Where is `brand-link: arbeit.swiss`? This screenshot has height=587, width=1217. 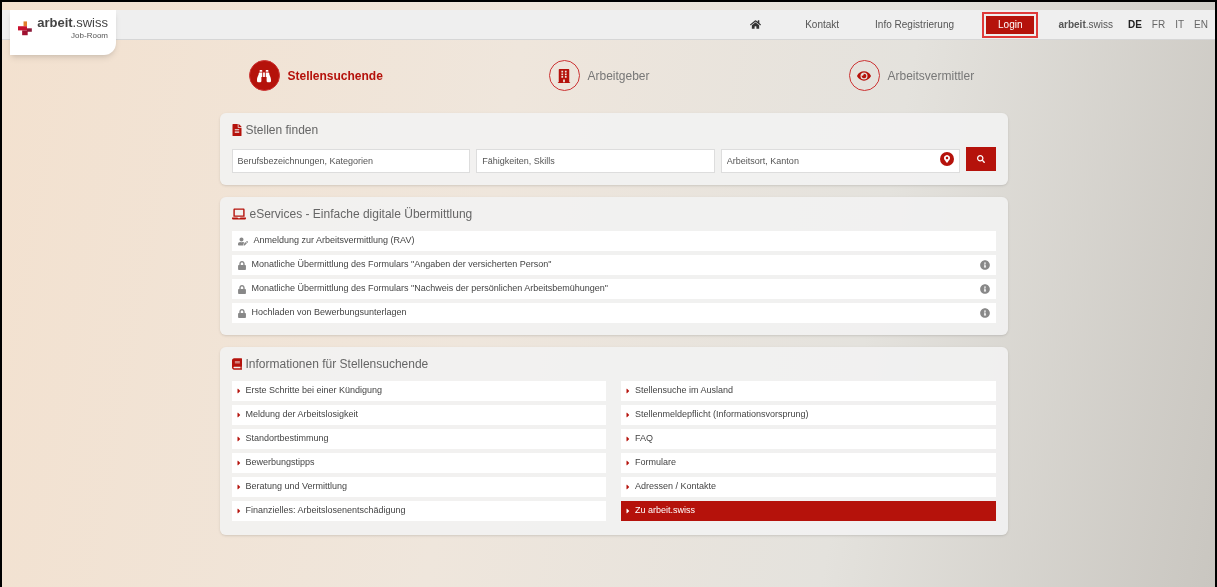 brand-link: arbeit.swiss is located at coordinates (1085, 24).